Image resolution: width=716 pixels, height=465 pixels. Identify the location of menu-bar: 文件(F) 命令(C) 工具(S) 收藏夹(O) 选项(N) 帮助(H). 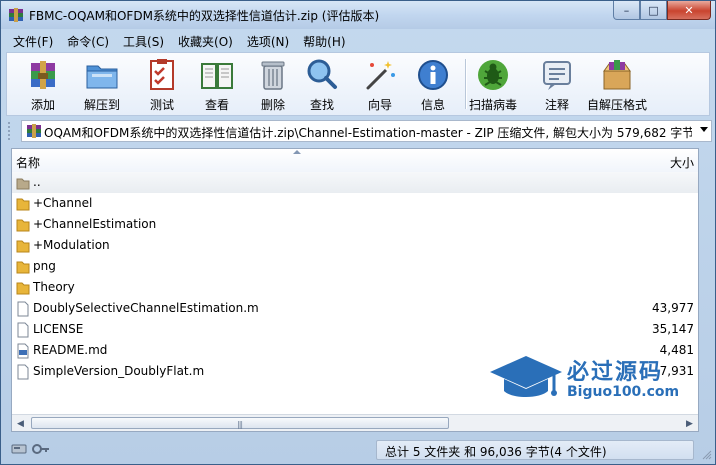
(179, 41).